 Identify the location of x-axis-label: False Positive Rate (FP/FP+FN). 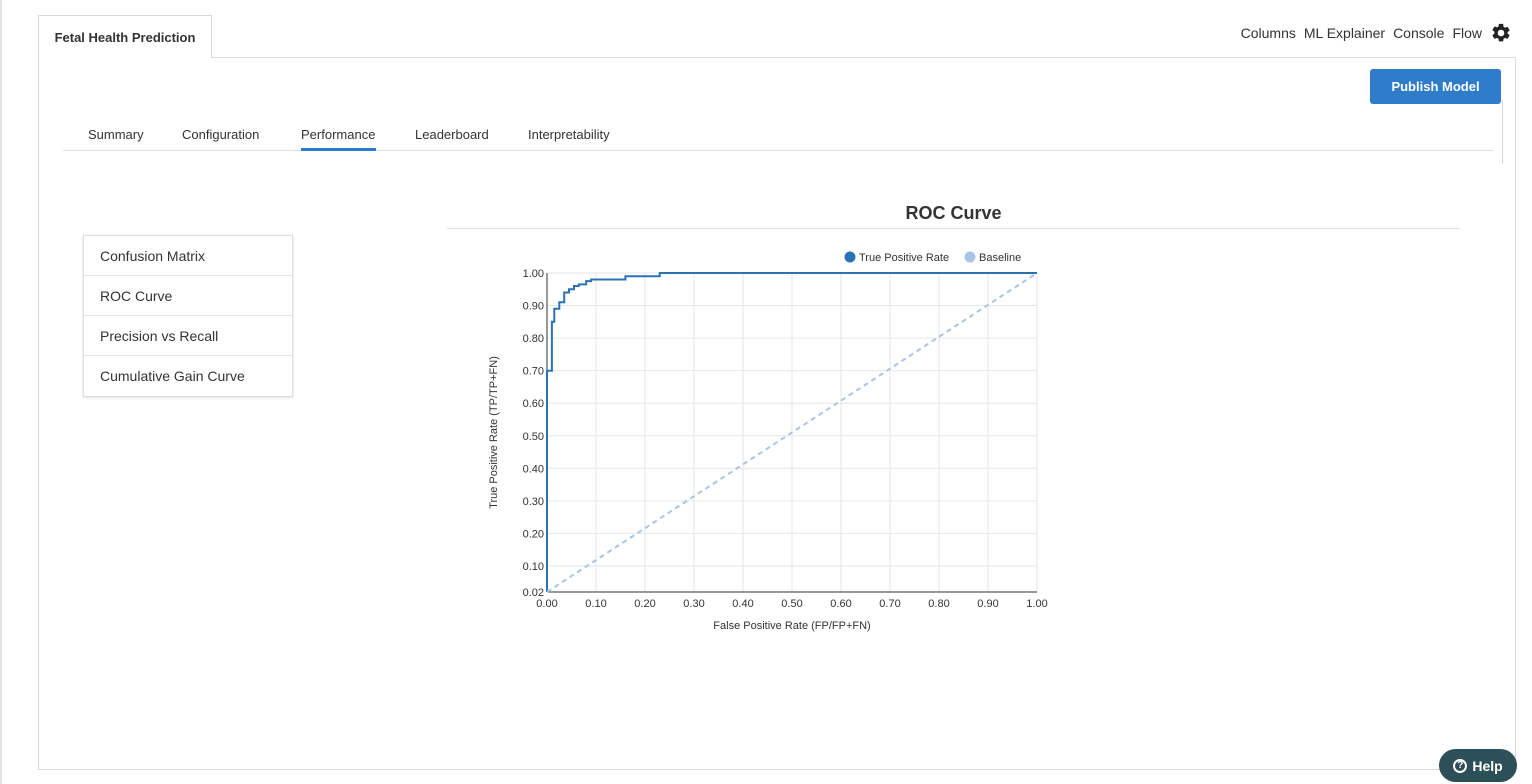
(791, 626).